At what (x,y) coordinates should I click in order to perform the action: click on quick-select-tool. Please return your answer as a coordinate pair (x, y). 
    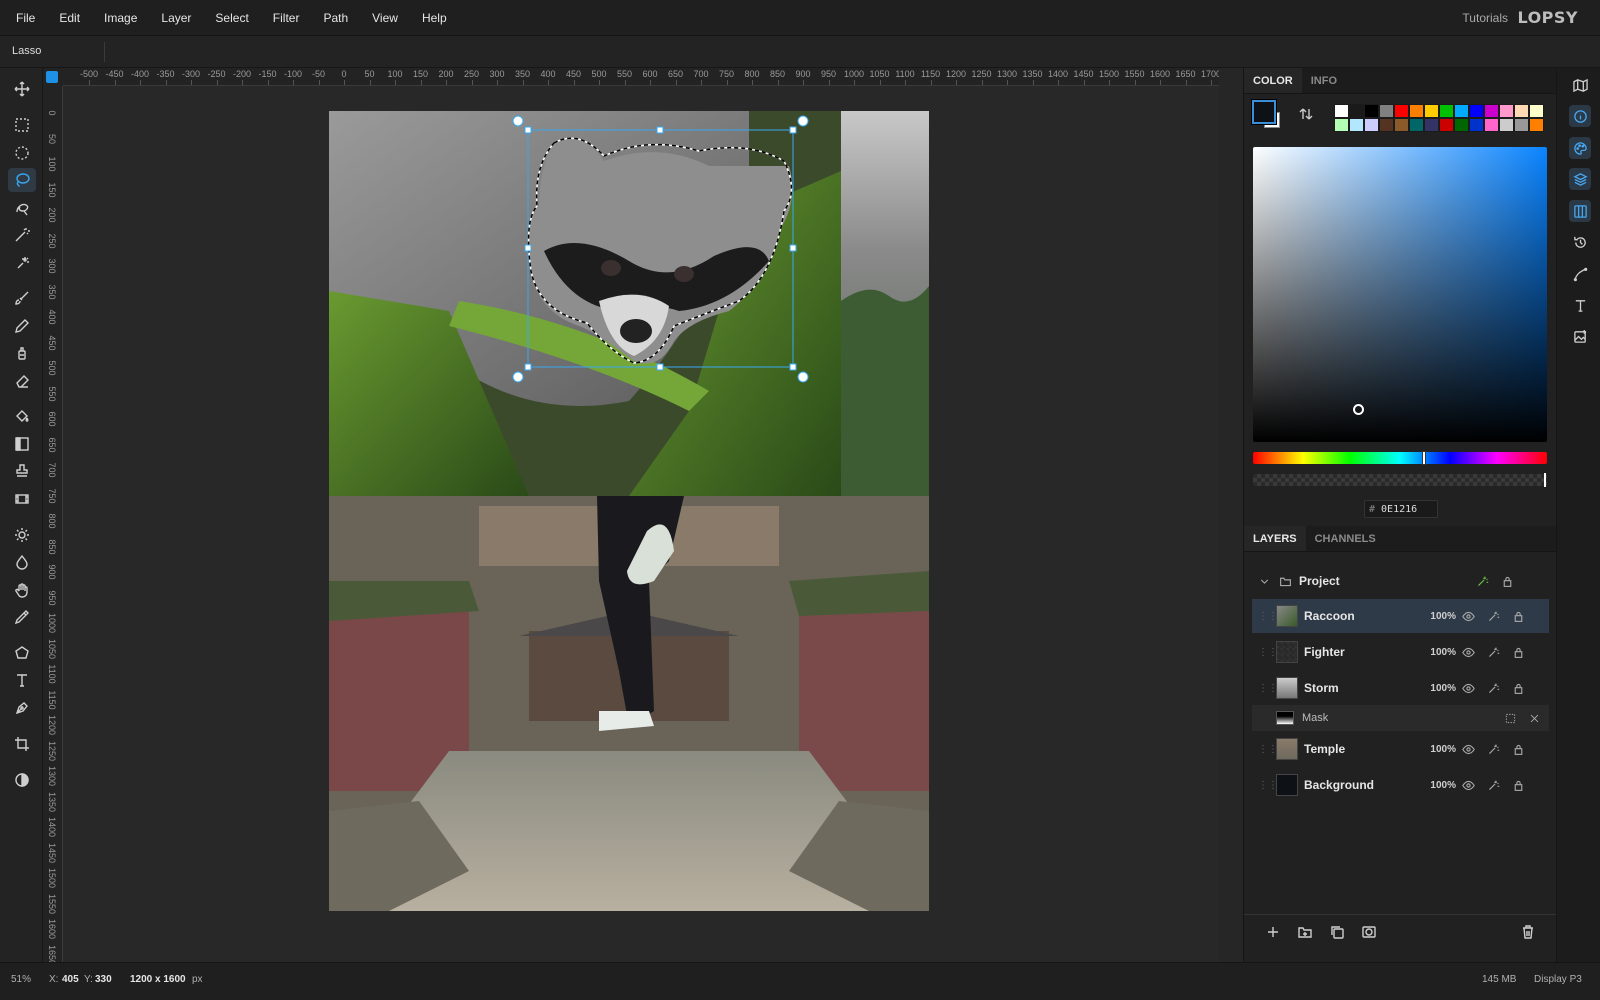
    Looking at the image, I should click on (22, 262).